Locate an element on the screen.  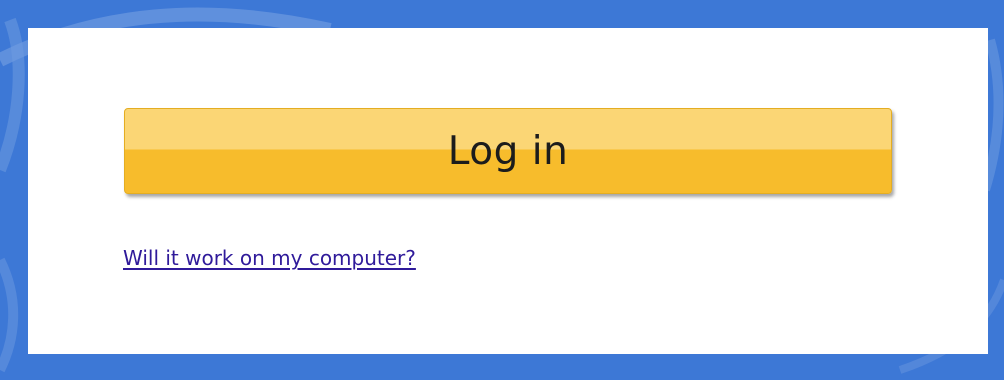
login-button-label: Log in is located at coordinates (508, 151).